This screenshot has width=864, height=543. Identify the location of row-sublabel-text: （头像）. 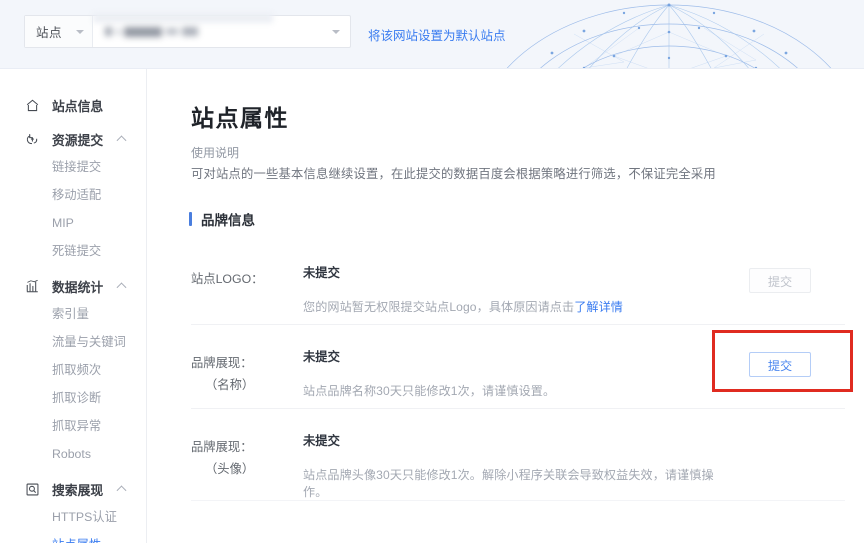
(230, 468).